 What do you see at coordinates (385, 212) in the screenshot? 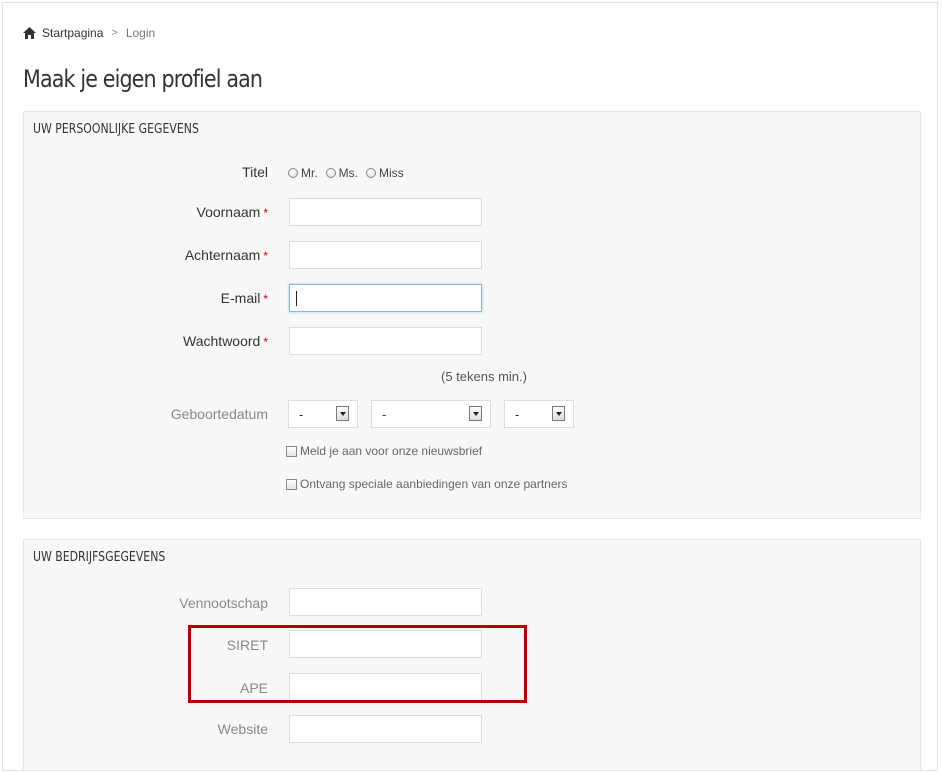
I see `first-name-input` at bounding box center [385, 212].